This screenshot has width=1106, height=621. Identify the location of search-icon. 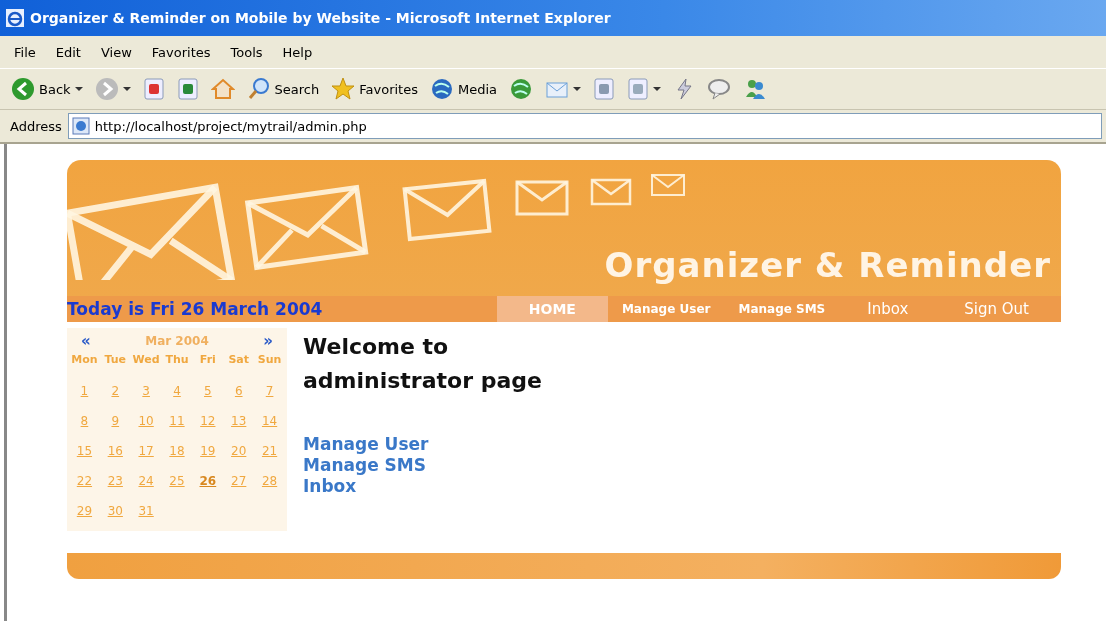
(258, 89).